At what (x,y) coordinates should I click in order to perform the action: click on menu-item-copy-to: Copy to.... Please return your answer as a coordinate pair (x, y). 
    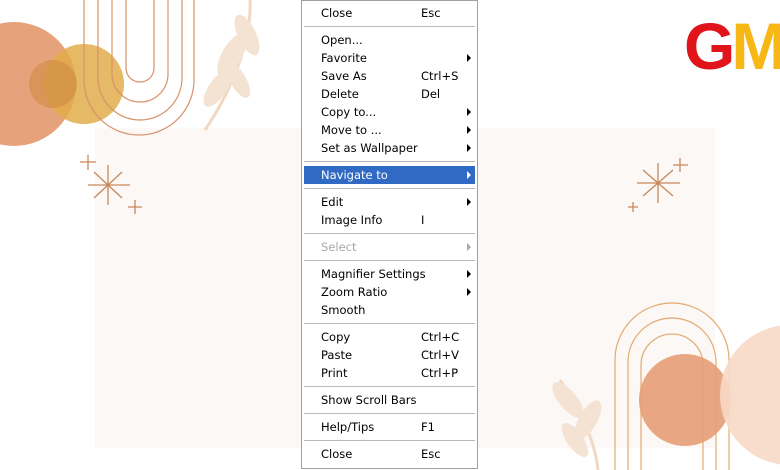
    Looking at the image, I should click on (389, 112).